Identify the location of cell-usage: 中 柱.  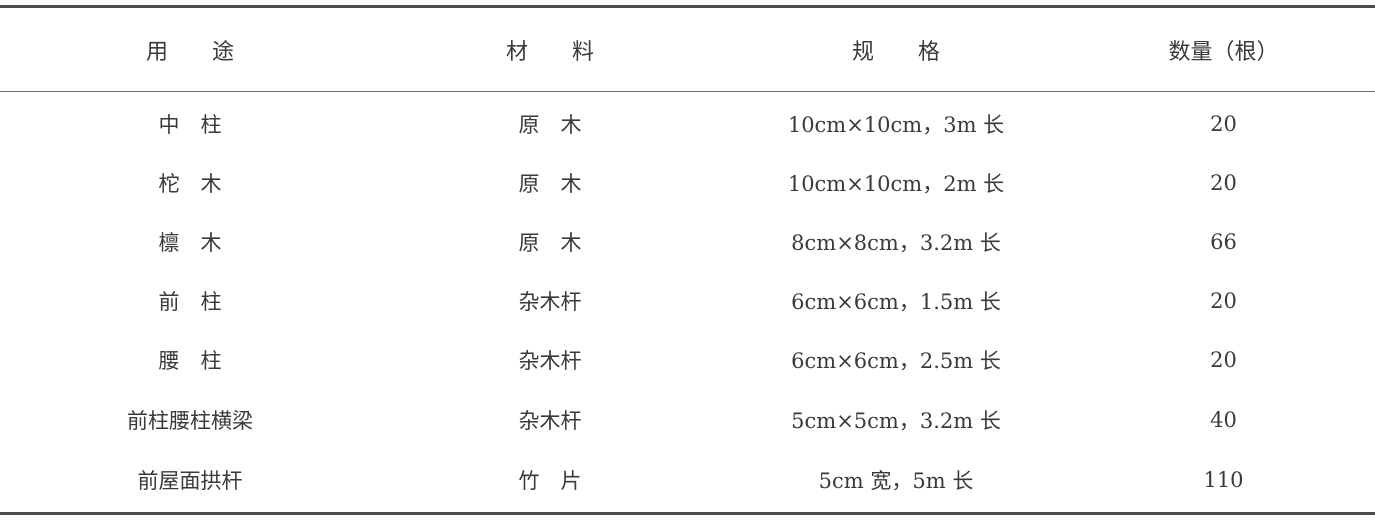
(190, 124).